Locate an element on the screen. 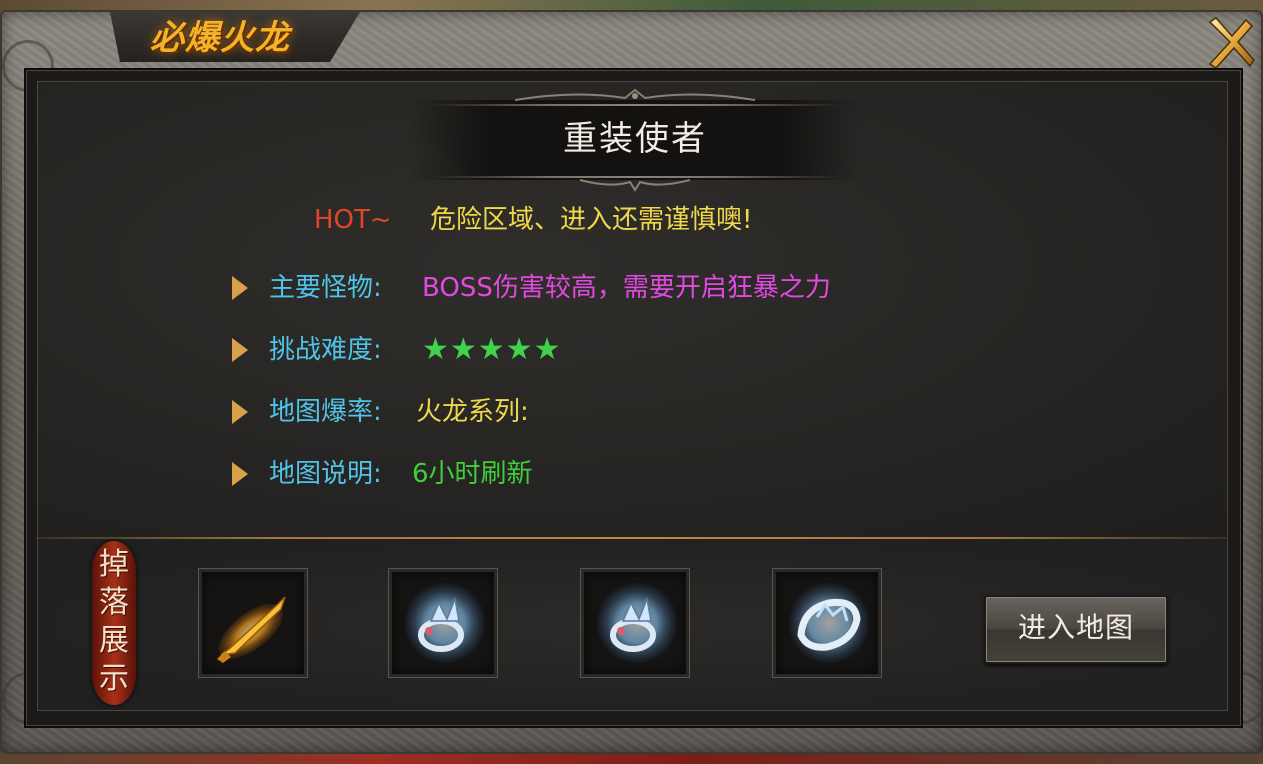 The height and width of the screenshot is (764, 1263). info-row-drop-rate: 地图爆率: 火龙系列: is located at coordinates (632, 412).